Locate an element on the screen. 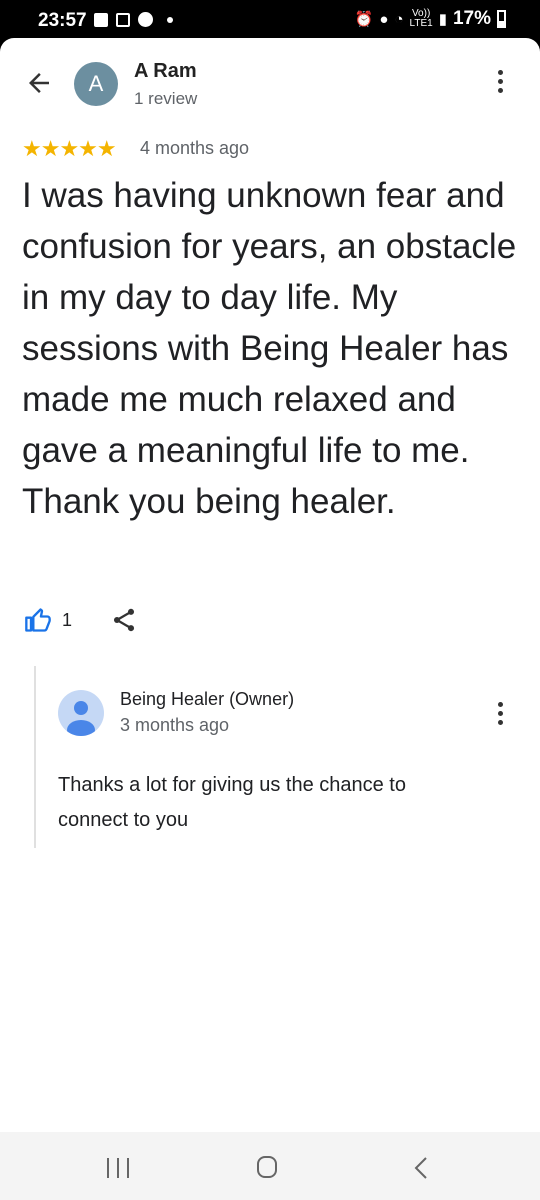  thumbs-up-icon is located at coordinates (38, 620).